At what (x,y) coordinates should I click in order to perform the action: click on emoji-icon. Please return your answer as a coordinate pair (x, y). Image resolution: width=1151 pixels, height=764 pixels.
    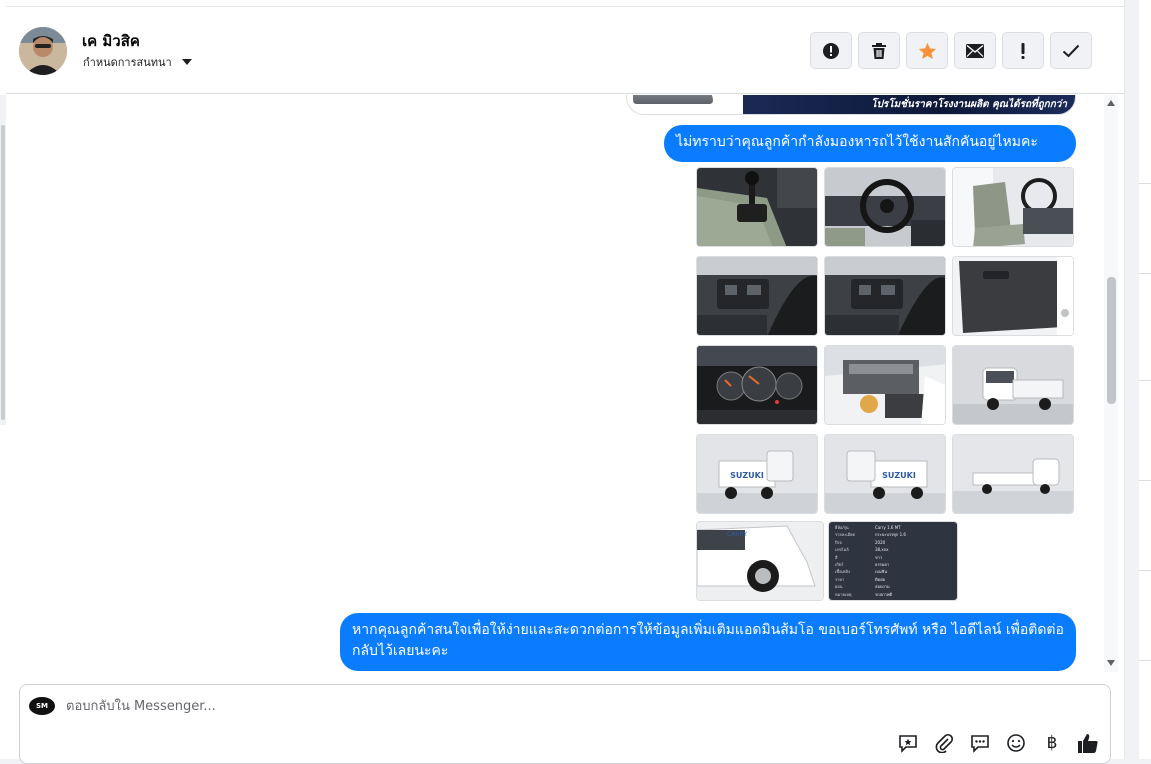
    Looking at the image, I should click on (1016, 743).